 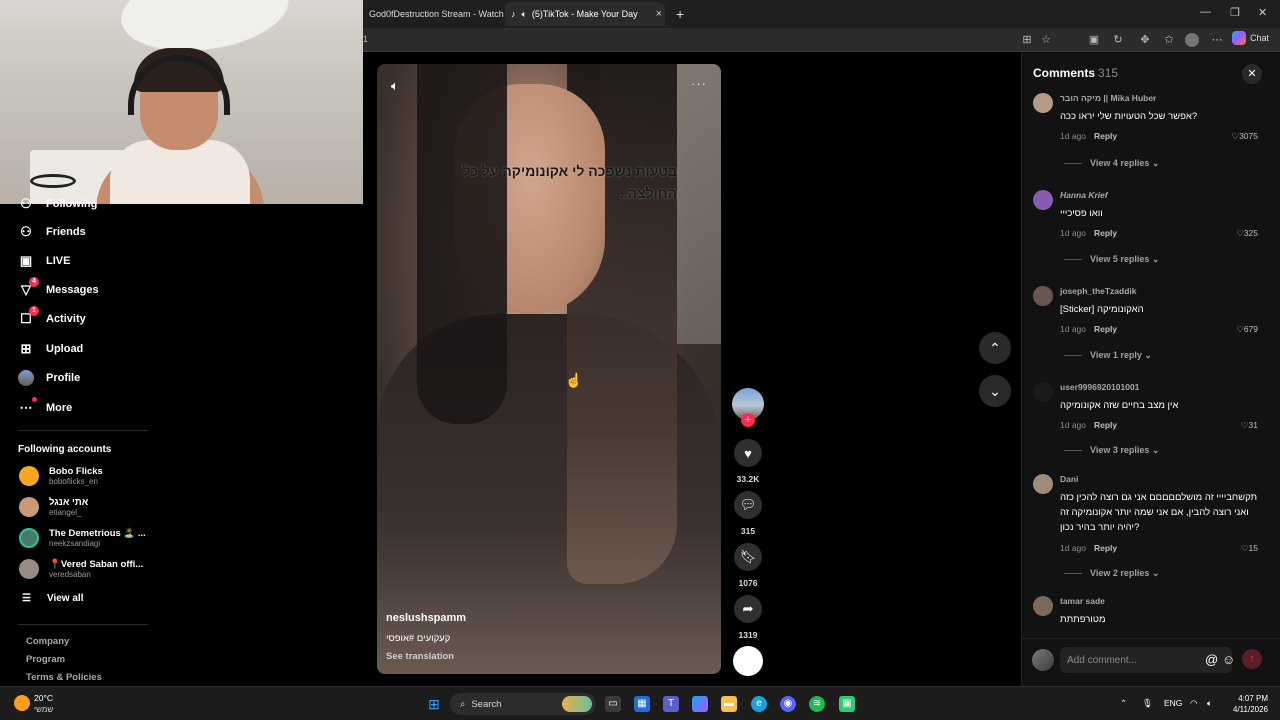 What do you see at coordinates (1249, 425) in the screenshot?
I see `comment-like-button: ♡31` at bounding box center [1249, 425].